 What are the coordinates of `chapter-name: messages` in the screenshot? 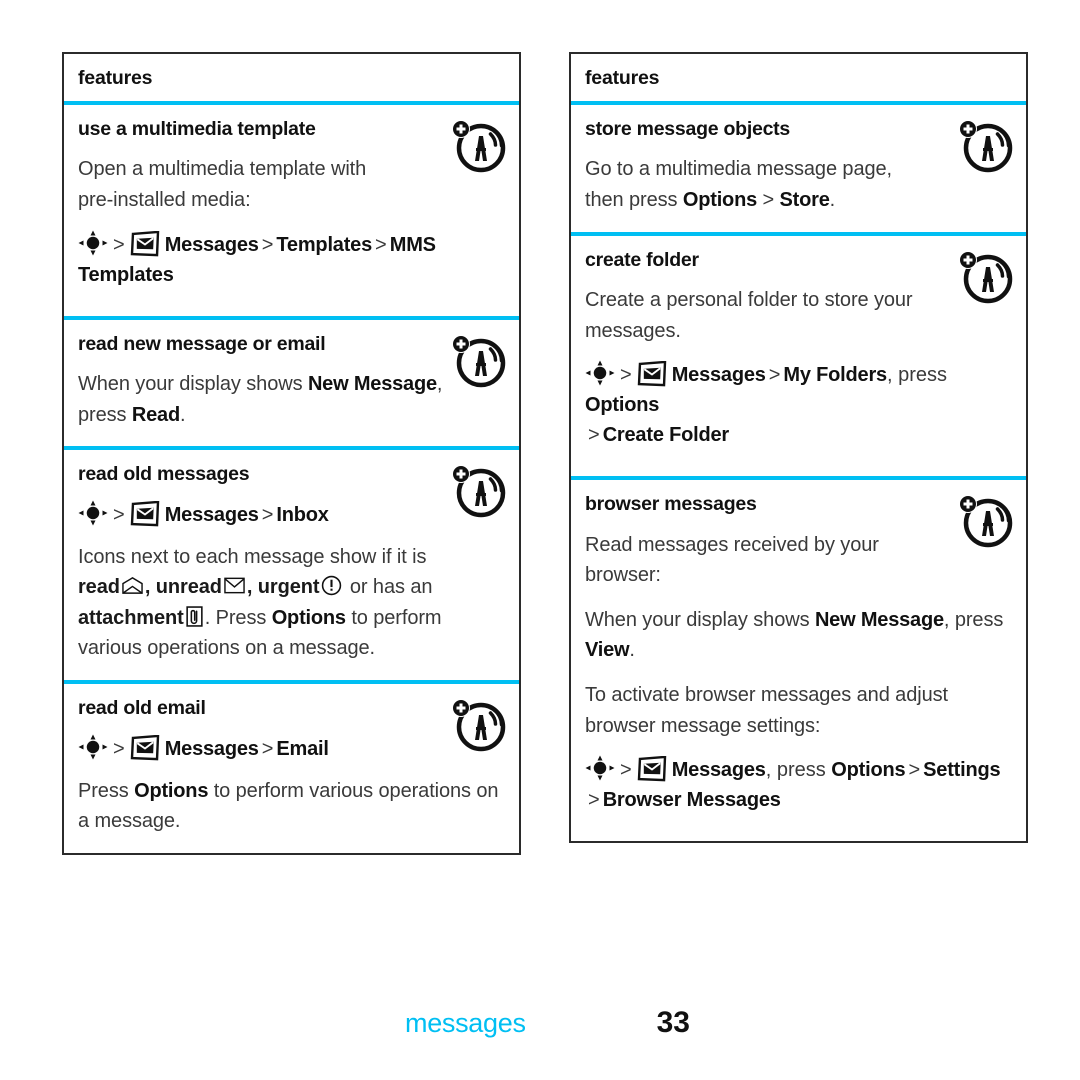 It's located at (465, 1023).